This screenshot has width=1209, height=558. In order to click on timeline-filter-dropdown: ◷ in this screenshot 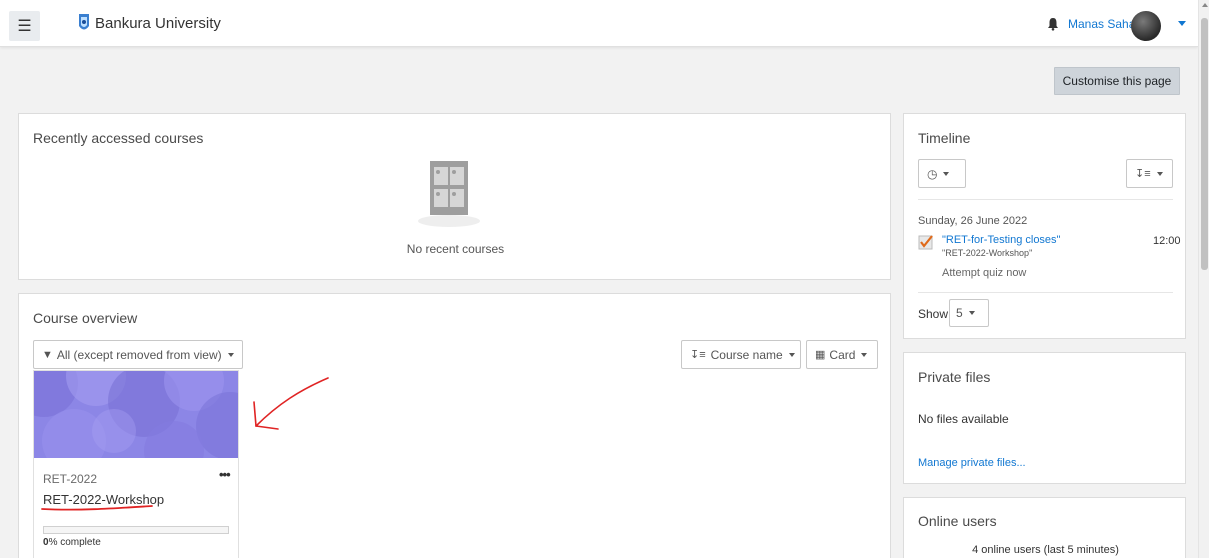, I will do `click(942, 173)`.